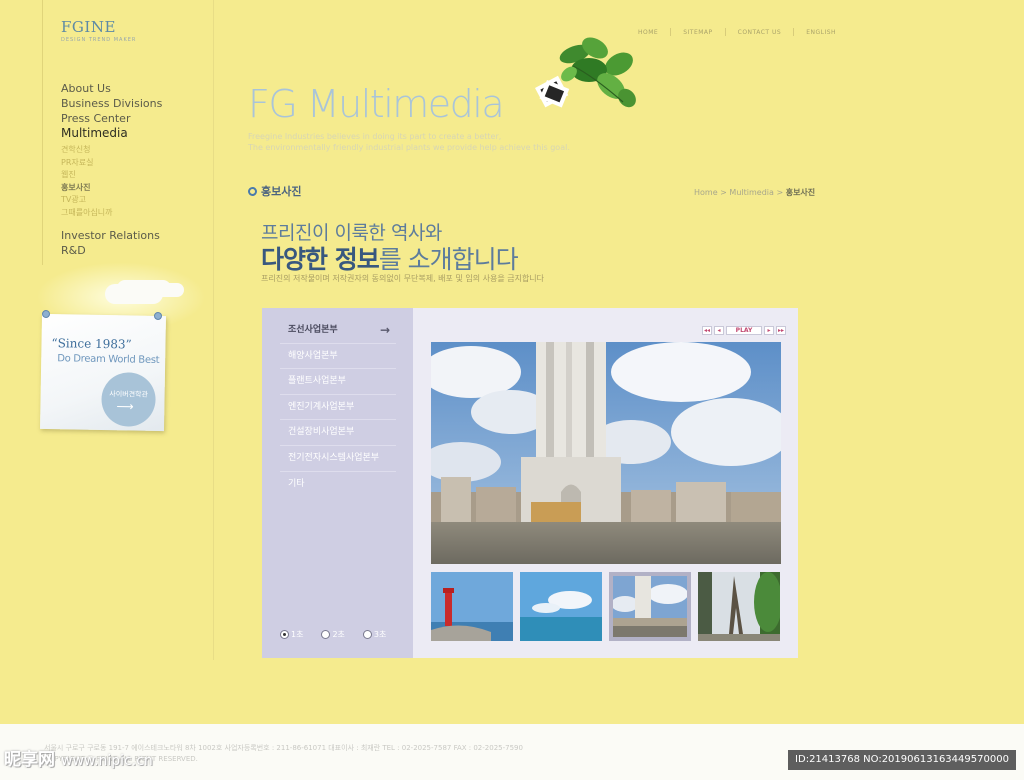 The height and width of the screenshot is (780, 1024). Describe the element at coordinates (338, 357) in the screenshot. I see `division-item-offshore: 해양사업본부` at that location.